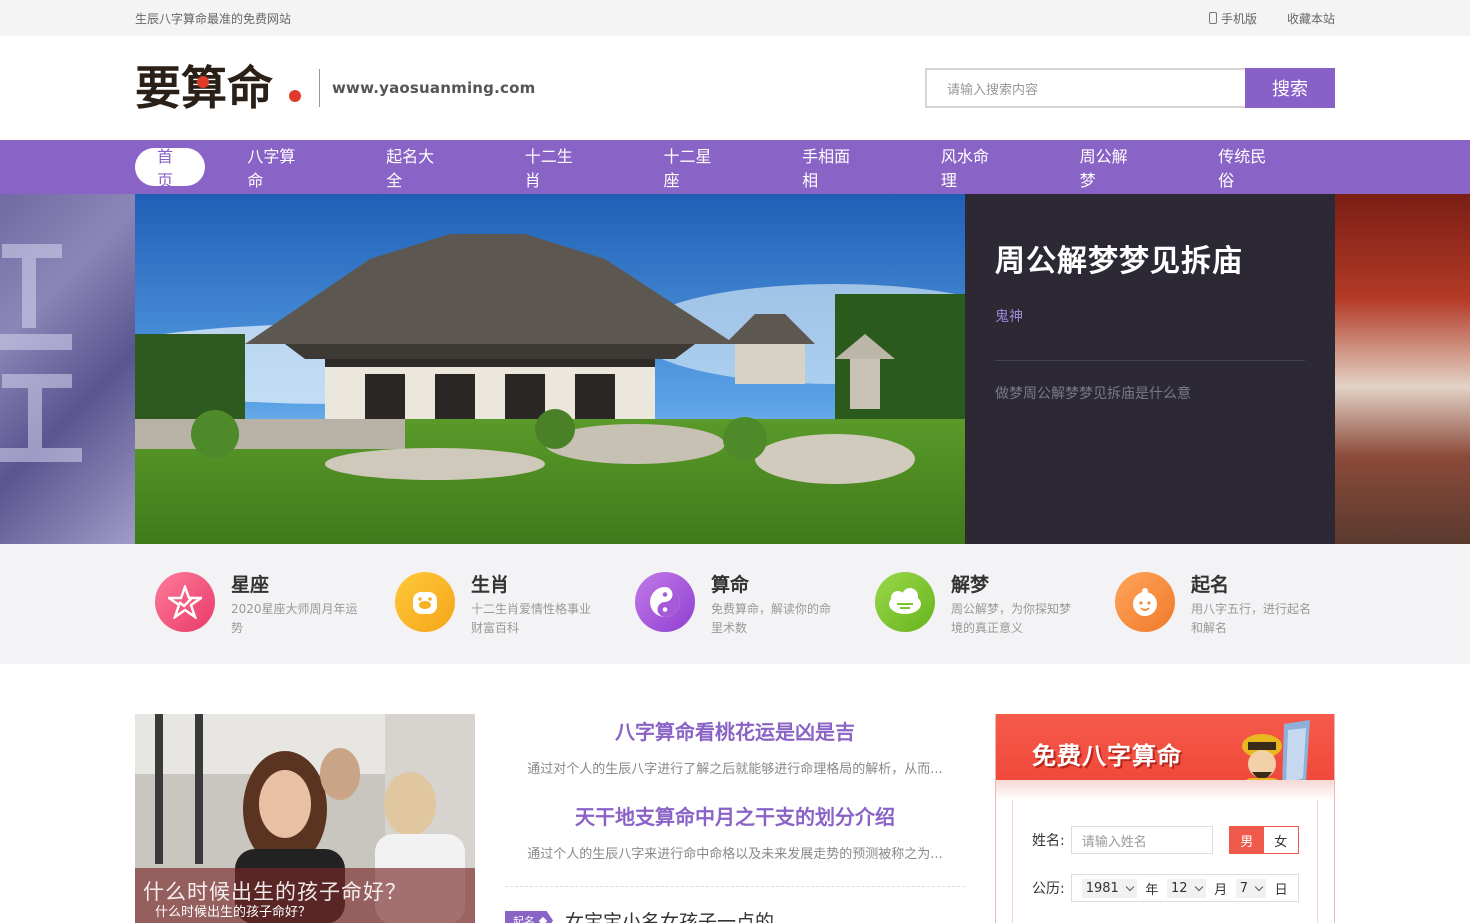  What do you see at coordinates (1011, 618) in the screenshot?
I see `category-desc: 周公解梦，为你探知梦境的真正意义` at bounding box center [1011, 618].